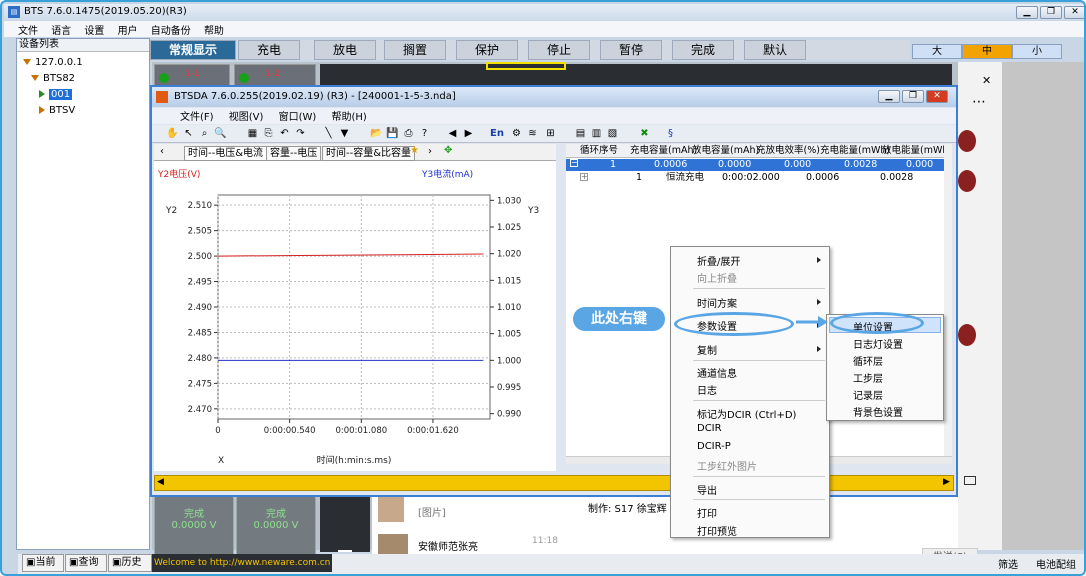 The image size is (1086, 576). What do you see at coordinates (1013, 564) in the screenshot?
I see `filter-button: 筛选` at bounding box center [1013, 564].